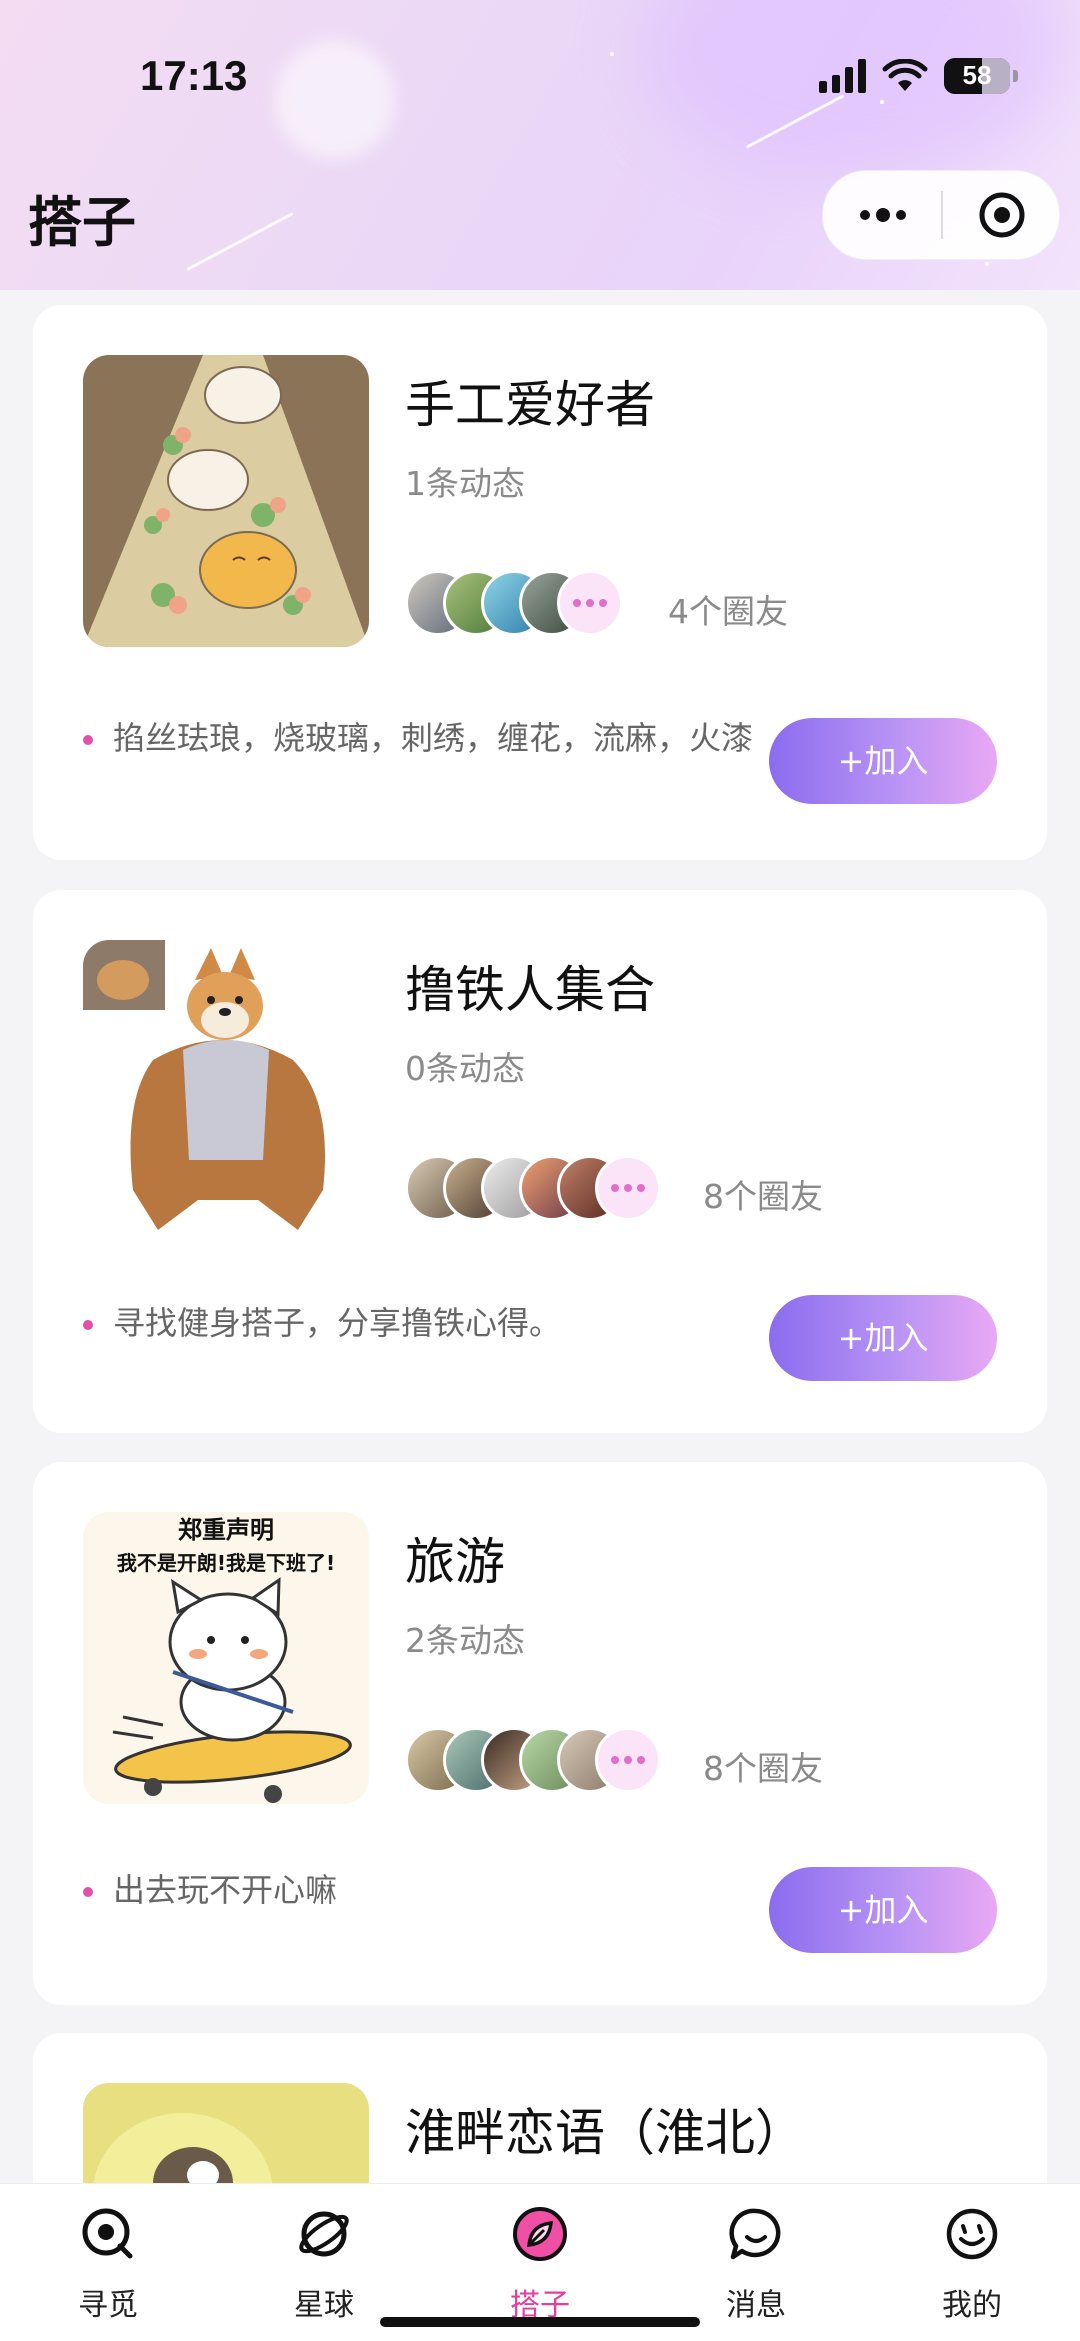 The height and width of the screenshot is (2341, 1080). What do you see at coordinates (324, 2262) in the screenshot?
I see `nav-item-planet: 星球` at bounding box center [324, 2262].